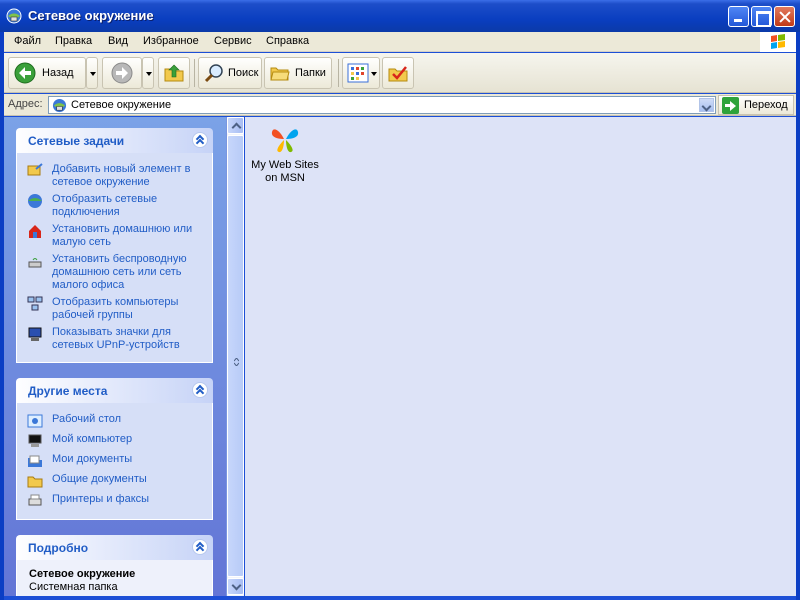 Image resolution: width=800 pixels, height=600 pixels. I want to click on details-body: Сетевое окружение Системная папка, so click(114, 578).